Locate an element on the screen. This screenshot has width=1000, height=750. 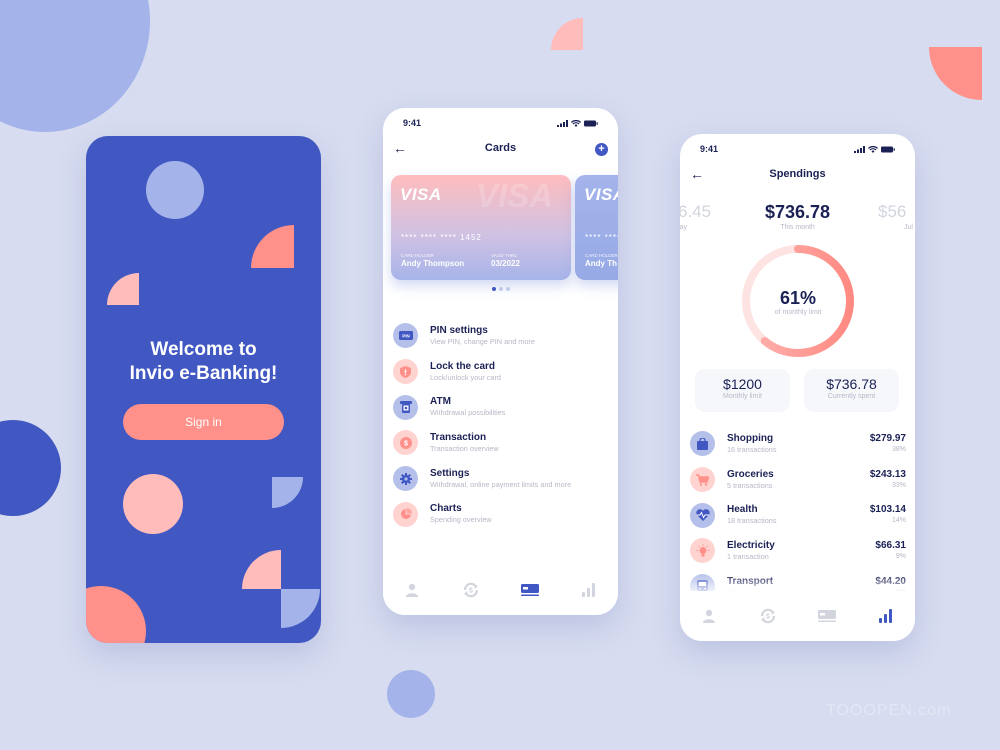
spendings-header: ← Spendings is located at coordinates (797, 175).